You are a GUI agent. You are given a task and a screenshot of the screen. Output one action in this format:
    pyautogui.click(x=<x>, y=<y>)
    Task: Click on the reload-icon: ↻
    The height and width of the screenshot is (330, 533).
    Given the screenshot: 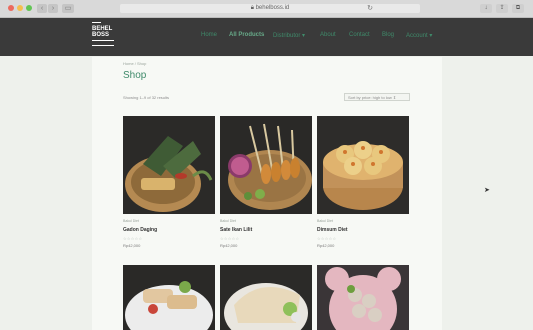 What is the action you would take?
    pyautogui.click(x=370, y=8)
    